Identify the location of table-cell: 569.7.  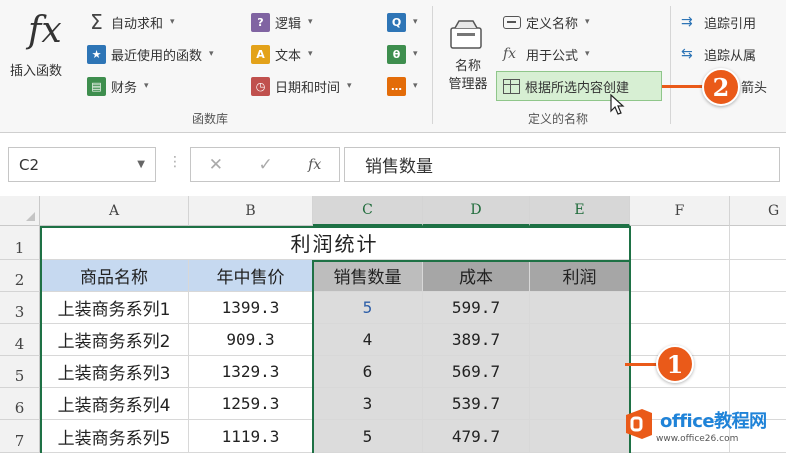
(476, 372).